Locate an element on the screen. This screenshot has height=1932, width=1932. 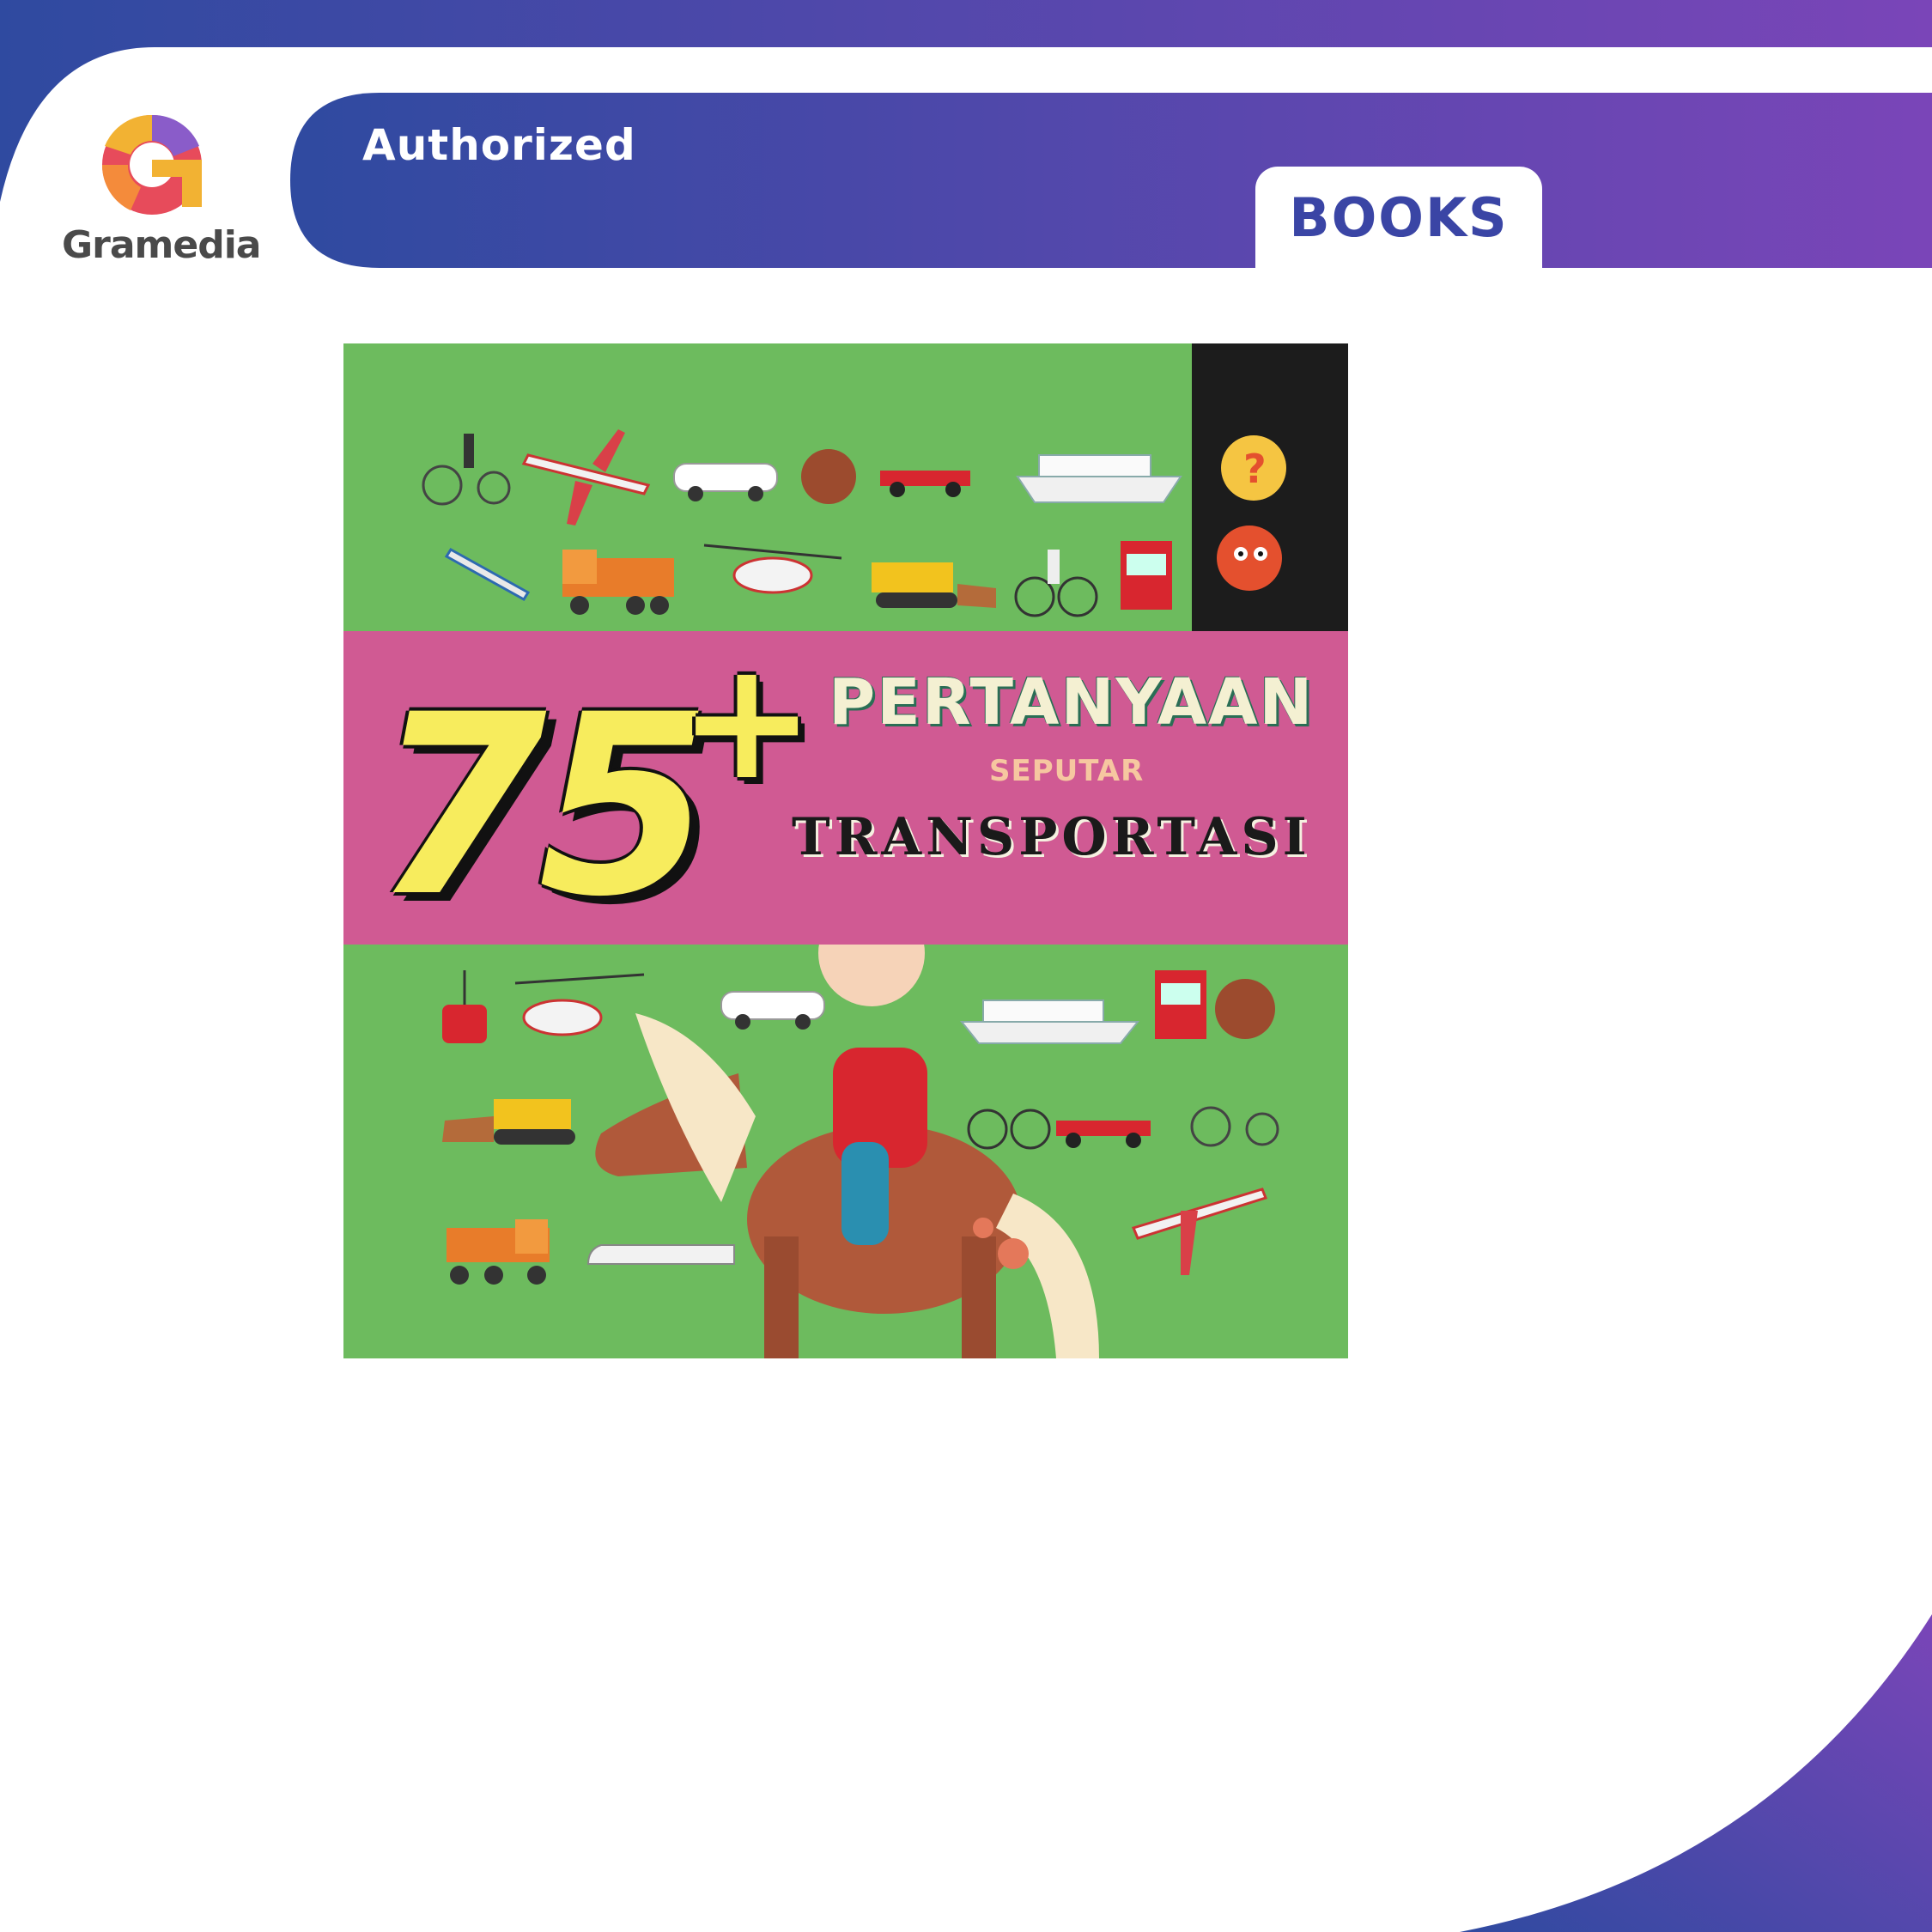
horse-rider-illustration is located at coordinates (847, 1118).